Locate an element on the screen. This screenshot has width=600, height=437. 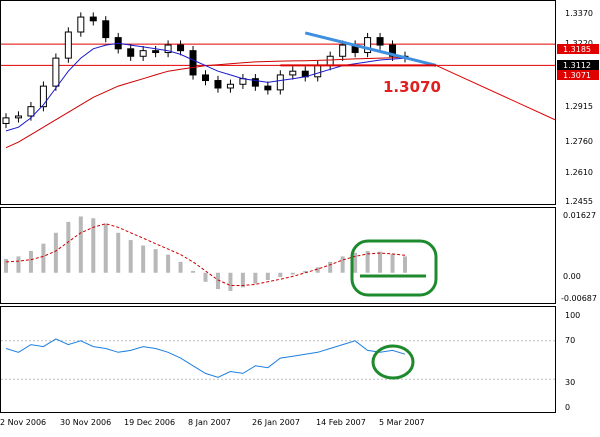
x-tick-label: 8 Jan 2007 is located at coordinates (209, 422).